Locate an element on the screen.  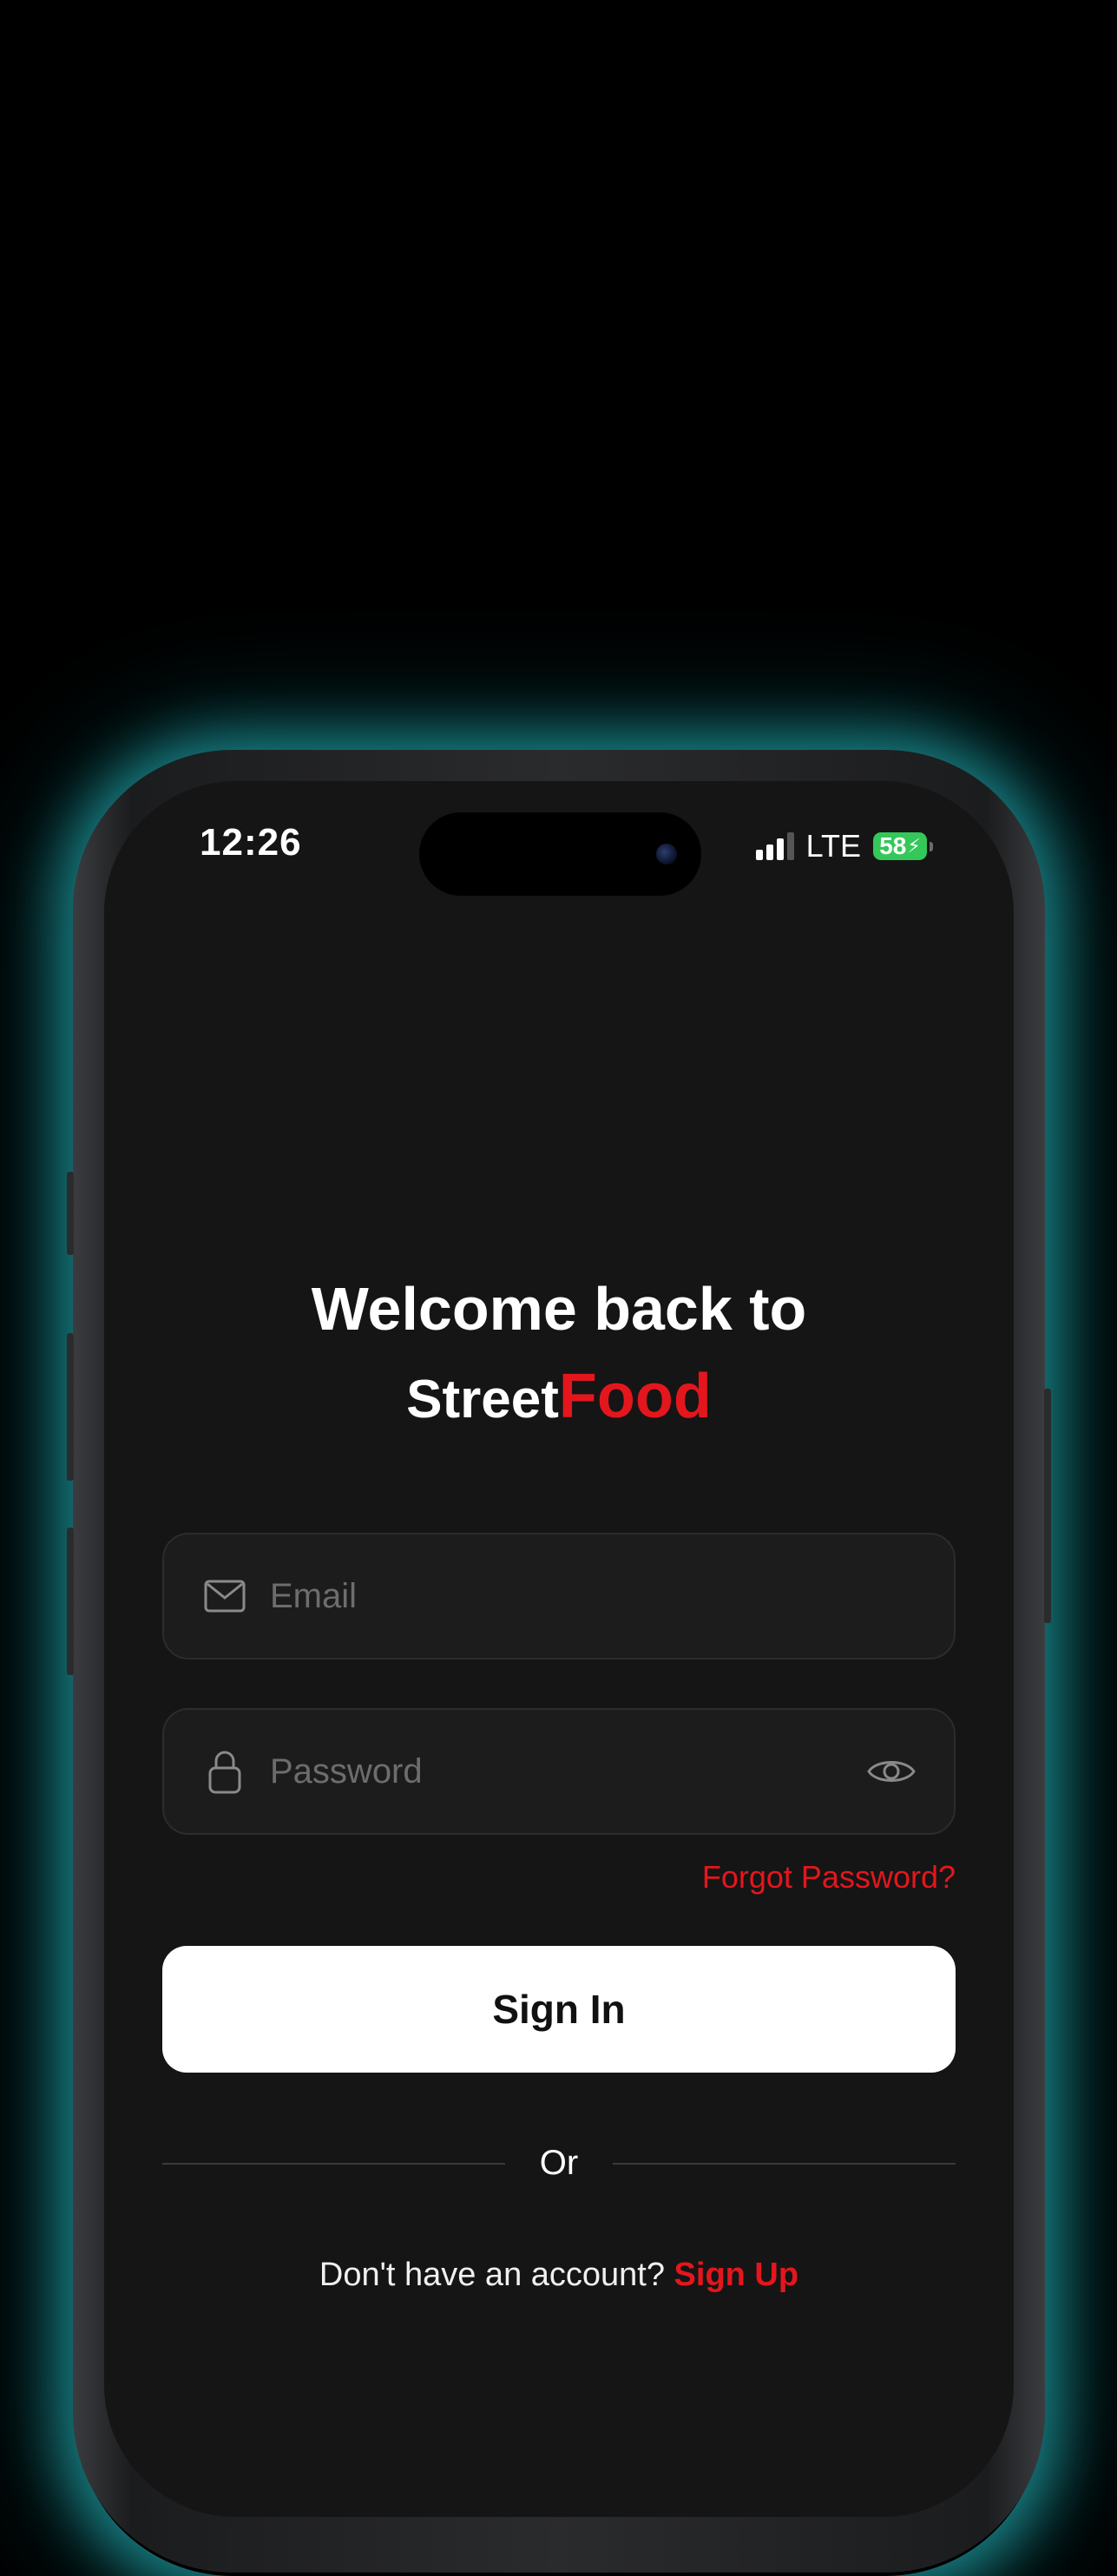
divider-line-right is located at coordinates (784, 2163).